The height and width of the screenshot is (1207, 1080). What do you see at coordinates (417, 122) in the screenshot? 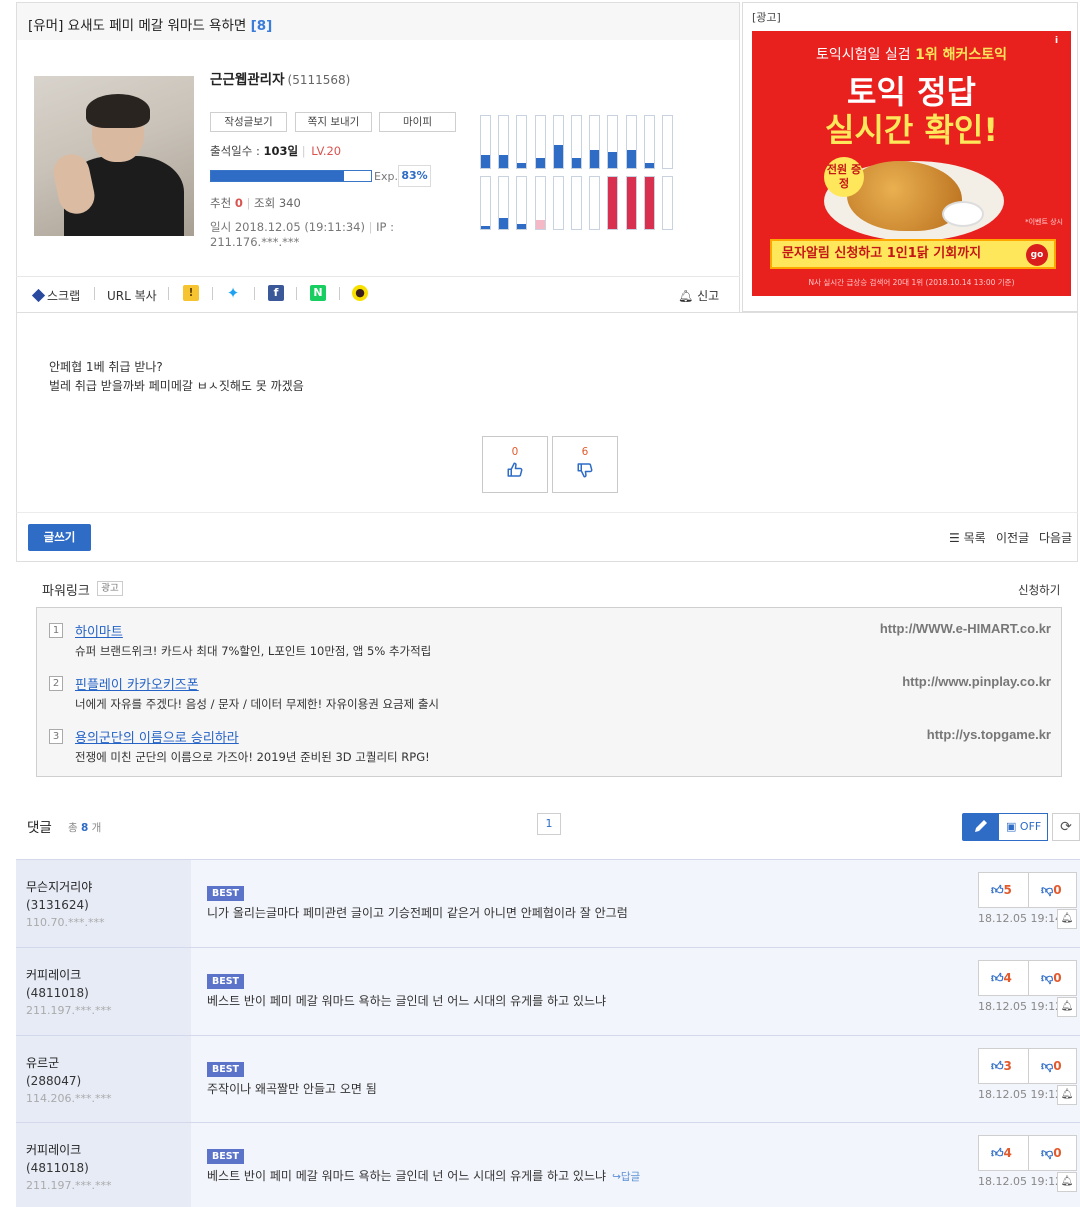
I see `mypi-button: 마이피` at bounding box center [417, 122].